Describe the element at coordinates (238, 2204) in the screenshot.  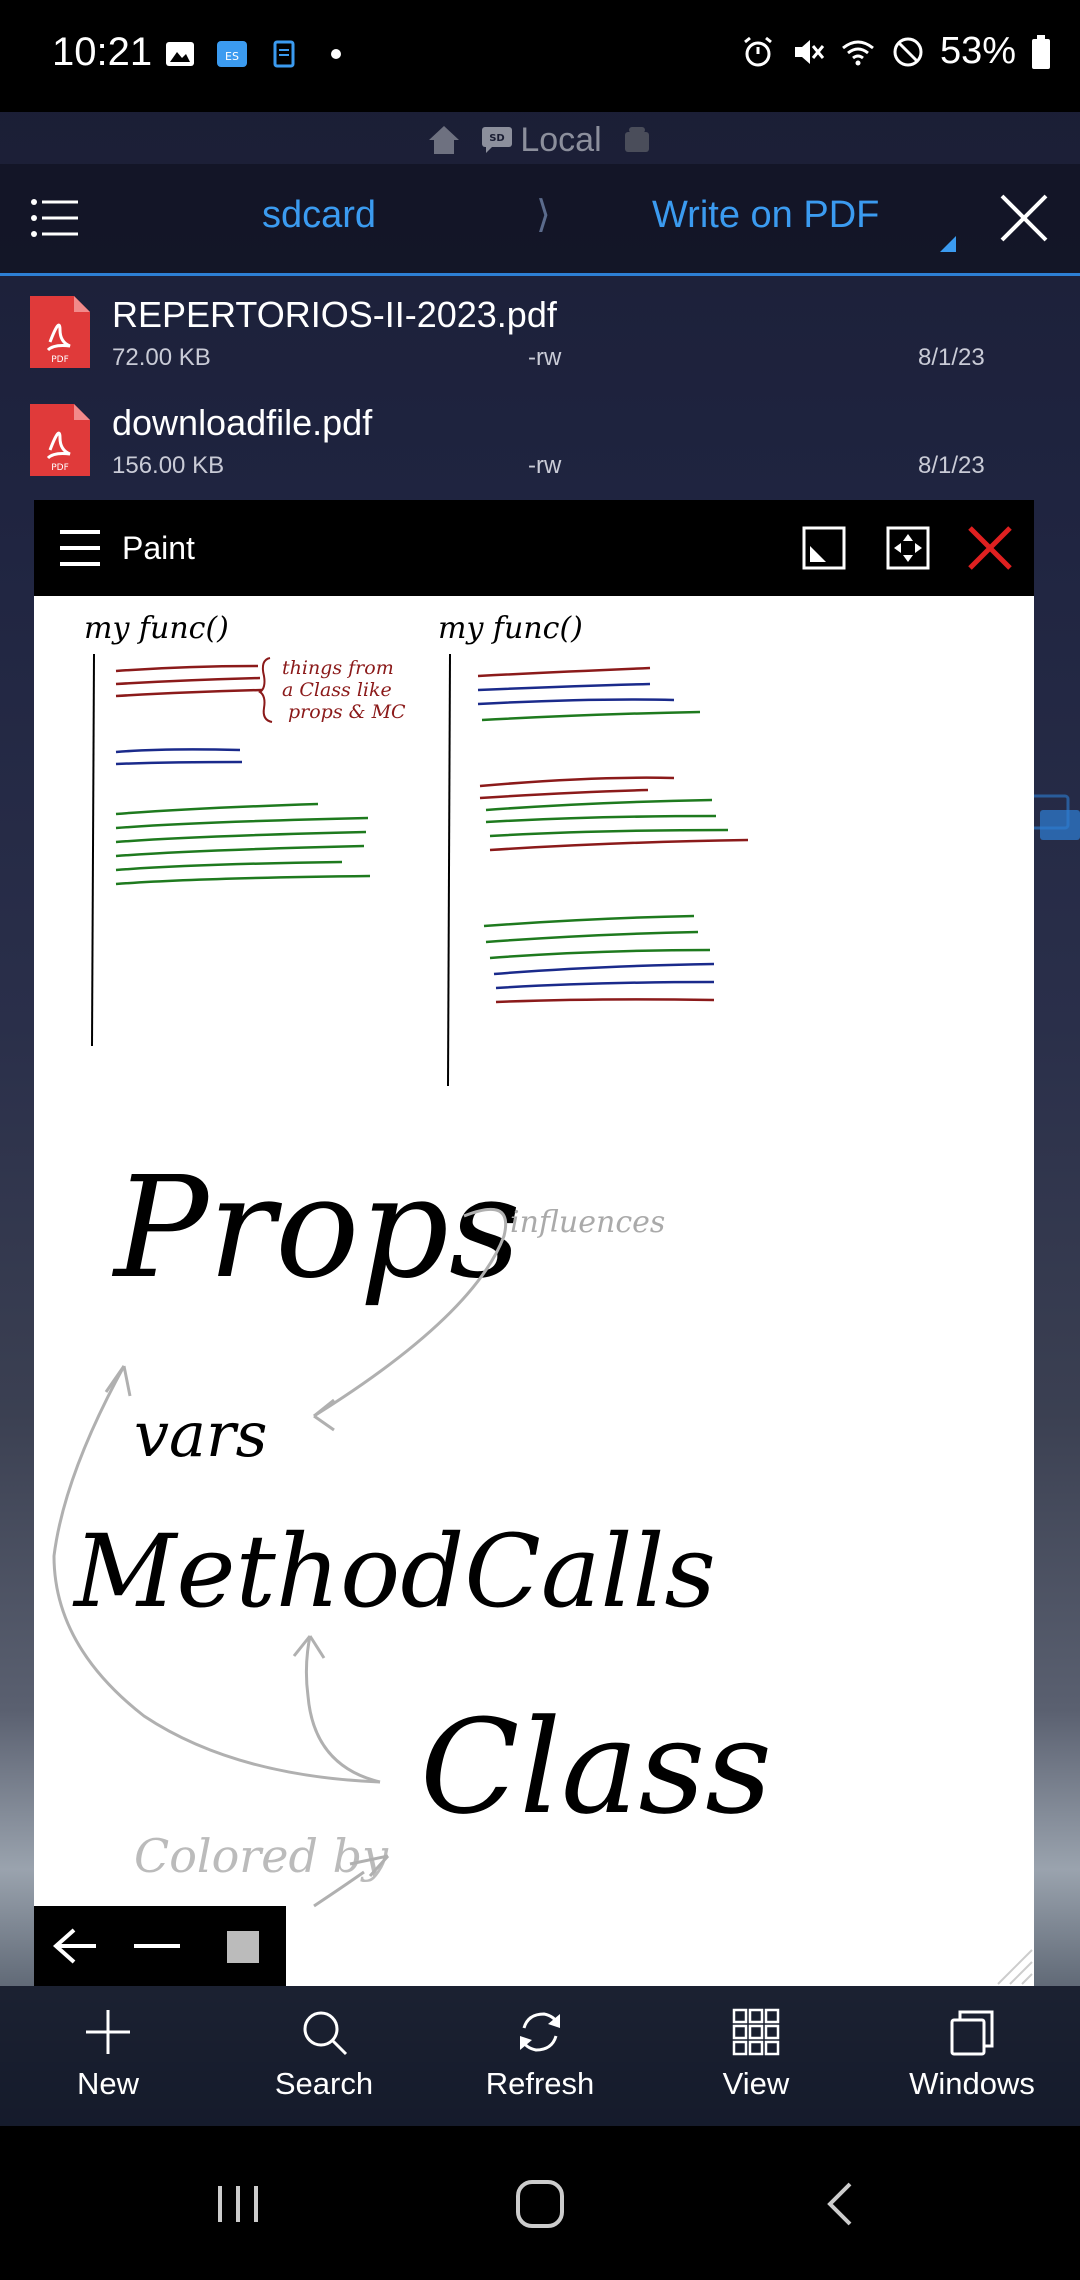
I see `recent-apps-icon` at that location.